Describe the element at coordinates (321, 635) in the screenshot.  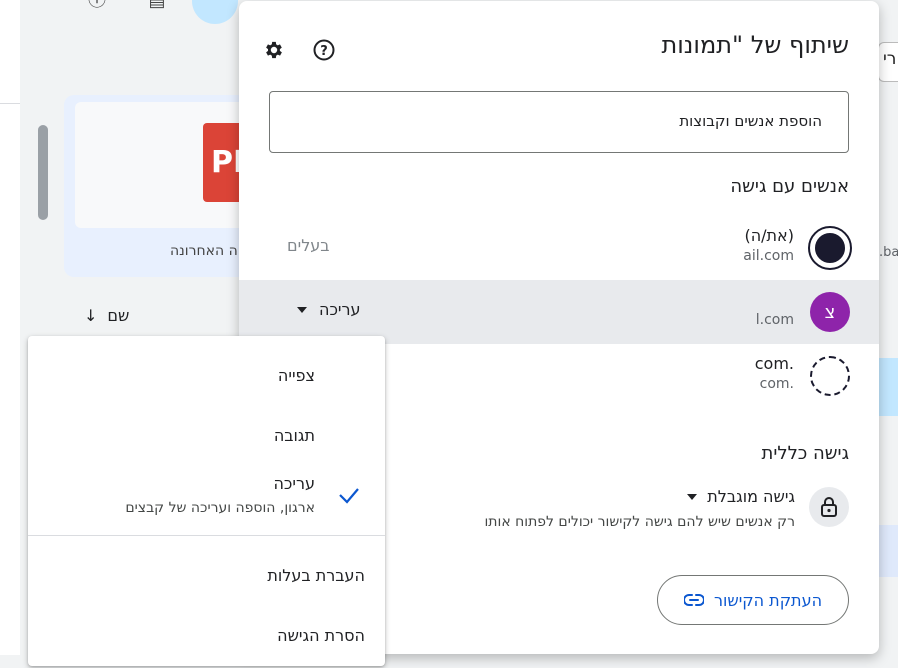
I see `menu-item-label: הסרת הגישה` at that location.